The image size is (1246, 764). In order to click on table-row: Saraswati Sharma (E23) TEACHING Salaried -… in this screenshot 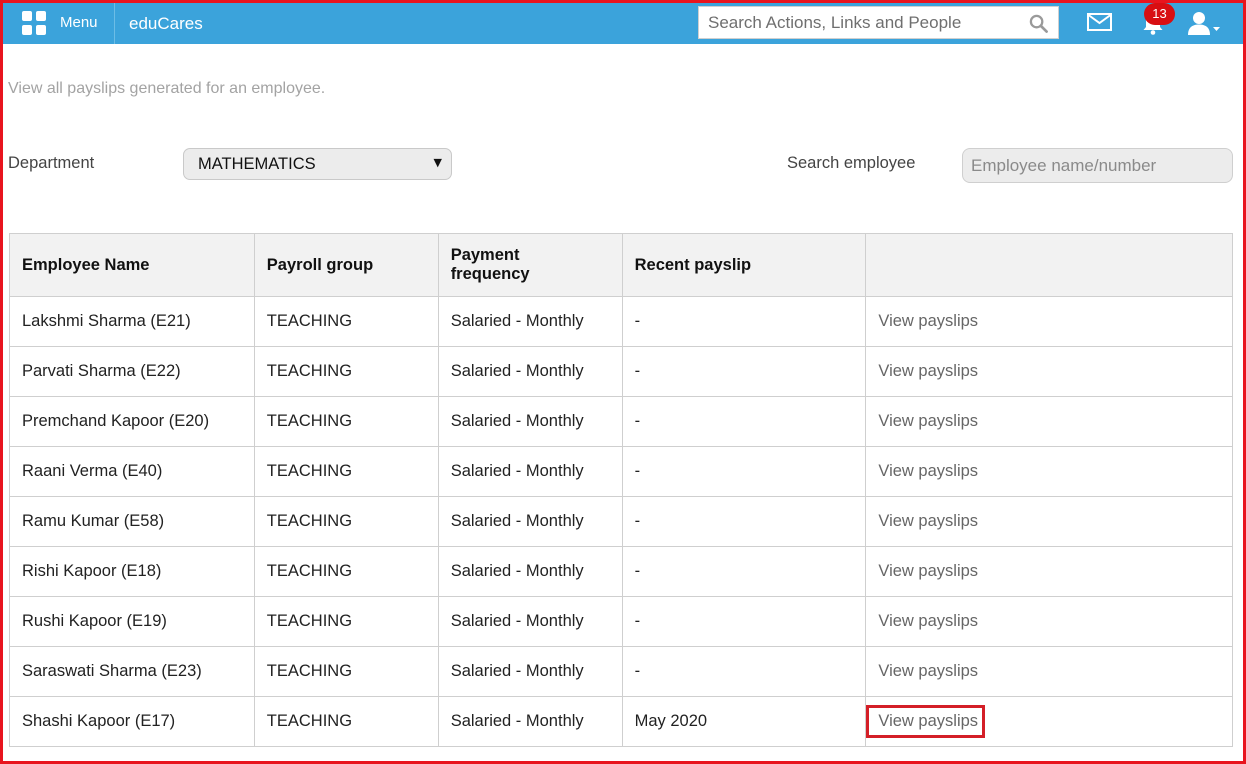, I will do `click(621, 671)`.